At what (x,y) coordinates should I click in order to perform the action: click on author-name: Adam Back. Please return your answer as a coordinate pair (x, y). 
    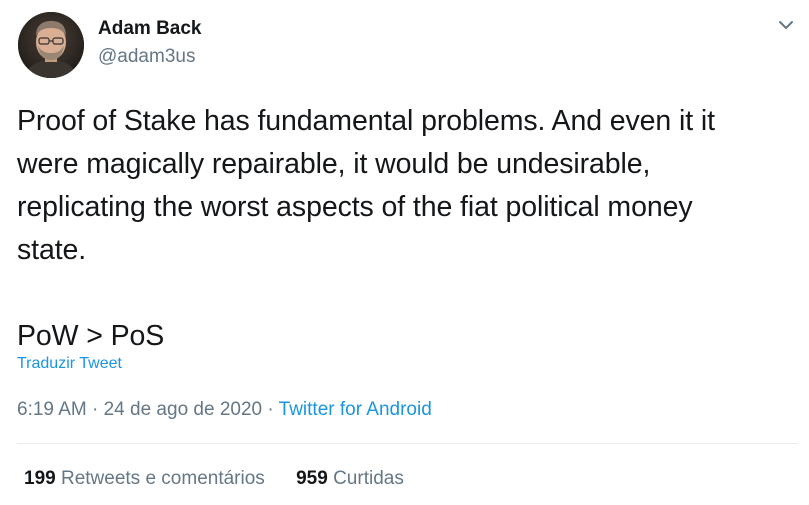
    Looking at the image, I should click on (150, 29).